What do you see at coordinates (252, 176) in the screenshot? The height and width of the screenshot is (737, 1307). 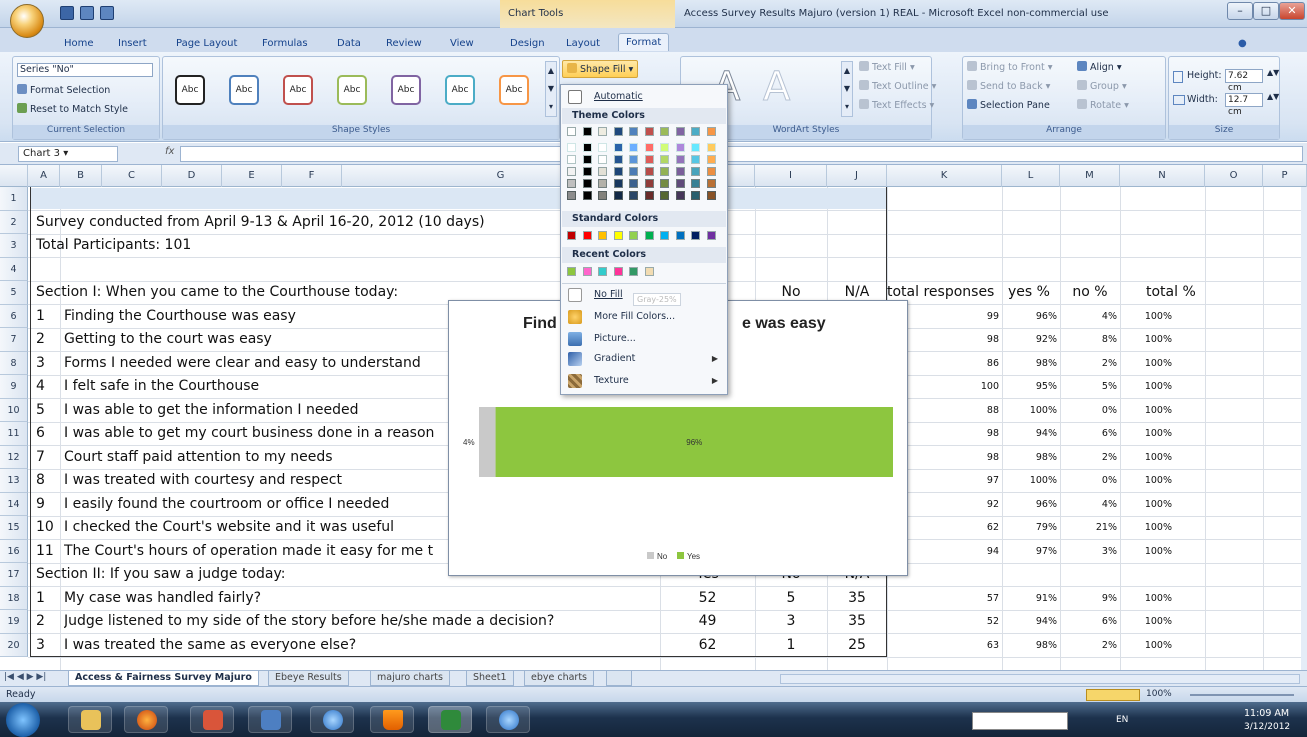 I see `column-header-e: E` at bounding box center [252, 176].